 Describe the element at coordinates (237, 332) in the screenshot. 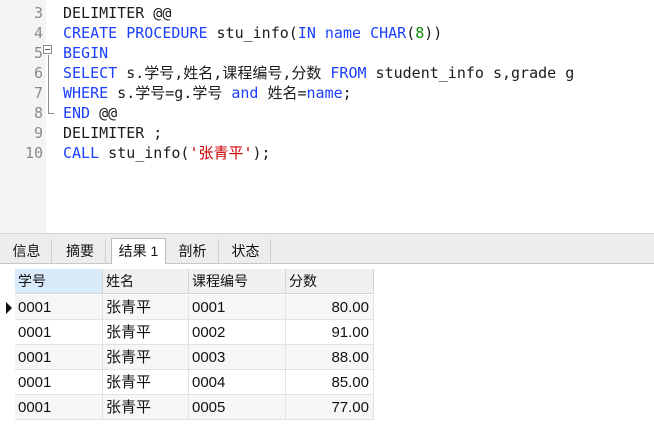

I see `table-cell: 0002` at that location.